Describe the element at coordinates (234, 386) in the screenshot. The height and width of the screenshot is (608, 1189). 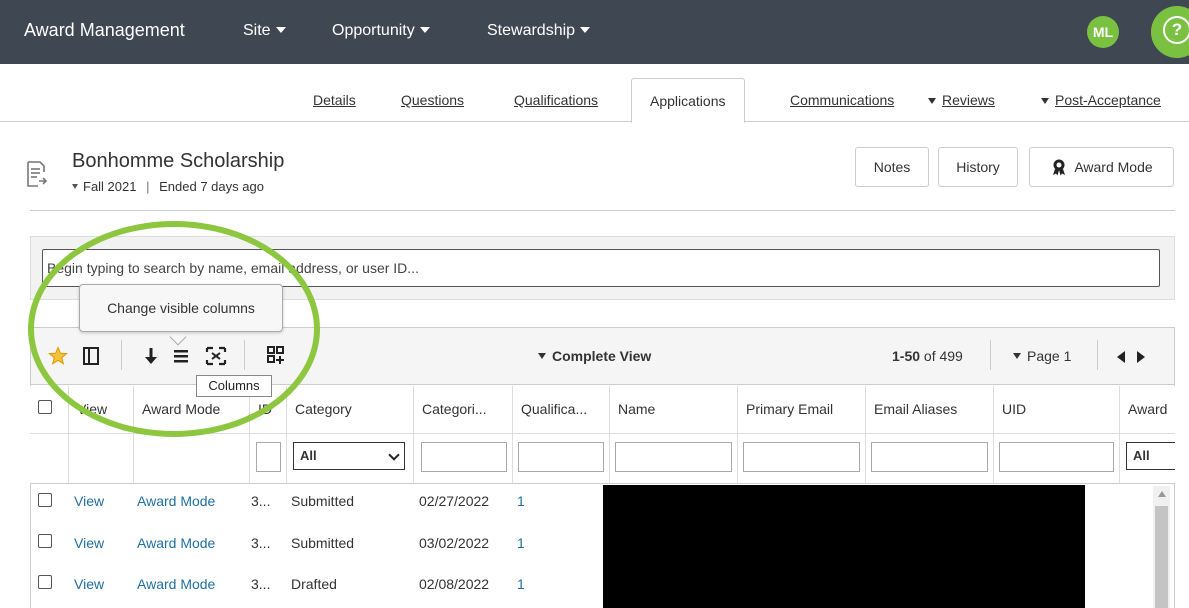
I see `columns-mini-tooltip: Columns` at that location.